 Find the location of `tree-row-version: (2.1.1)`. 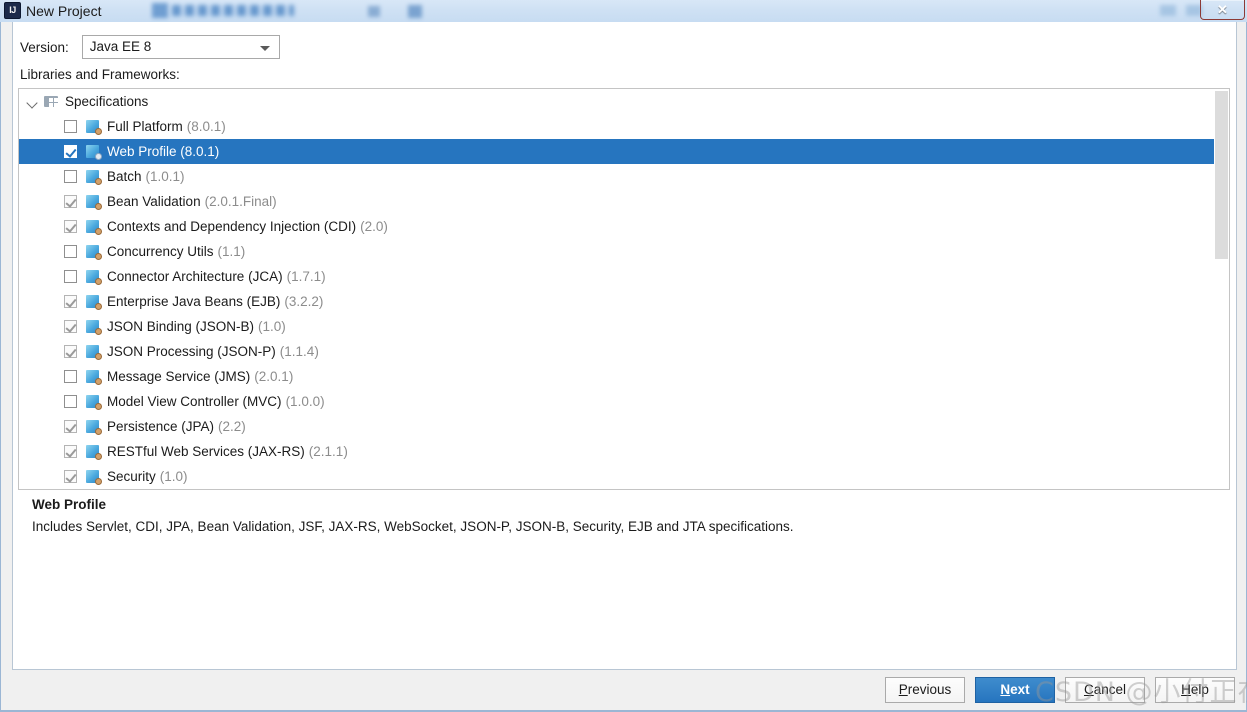

tree-row-version: (2.1.1) is located at coordinates (328, 451).